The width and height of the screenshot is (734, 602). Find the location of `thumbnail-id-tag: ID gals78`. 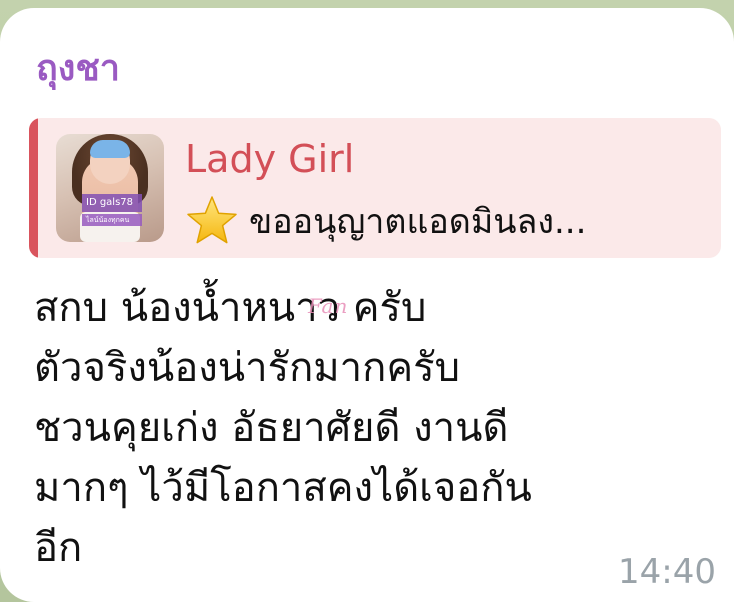

thumbnail-id-tag: ID gals78 is located at coordinates (112, 203).